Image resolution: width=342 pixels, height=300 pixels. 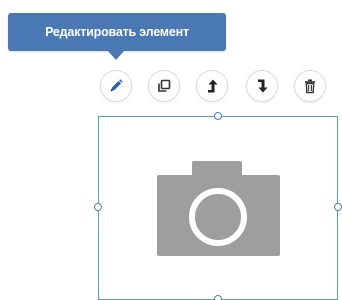 What do you see at coordinates (338, 207) in the screenshot?
I see `resize-handle-right` at bounding box center [338, 207].